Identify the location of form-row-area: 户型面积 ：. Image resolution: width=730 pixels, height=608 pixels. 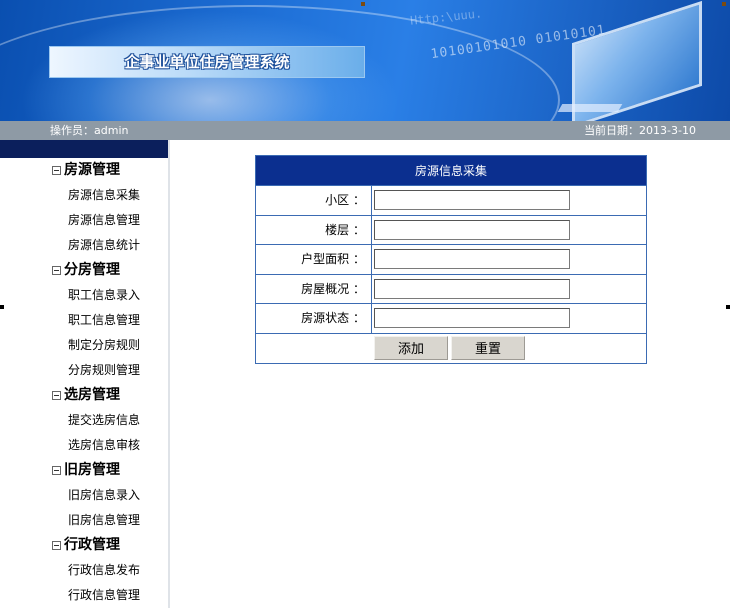
(451, 260).